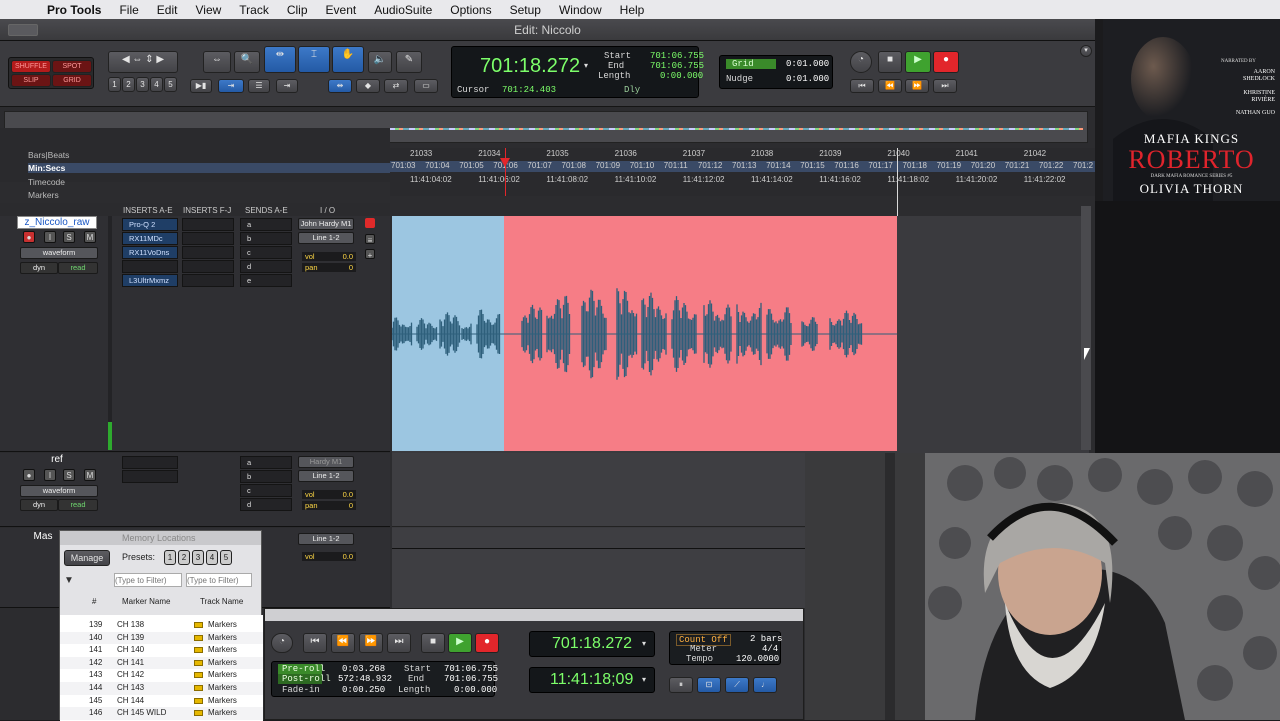  What do you see at coordinates (161, 675) in the screenshot?
I see `marker-row: 143 CH 142 Markers` at bounding box center [161, 675].